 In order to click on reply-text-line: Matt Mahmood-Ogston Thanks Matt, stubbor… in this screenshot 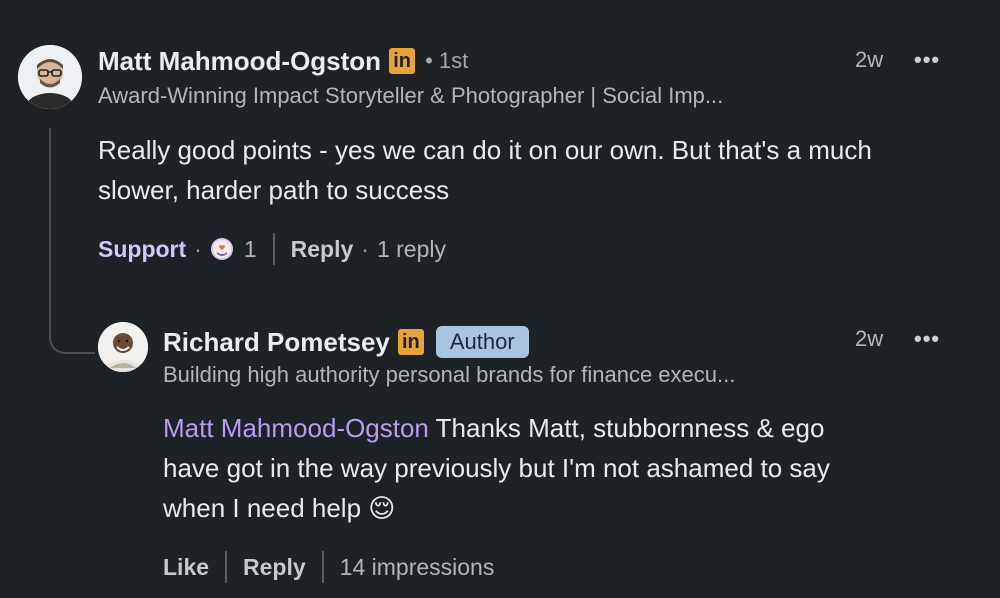, I will do `click(563, 428)`.